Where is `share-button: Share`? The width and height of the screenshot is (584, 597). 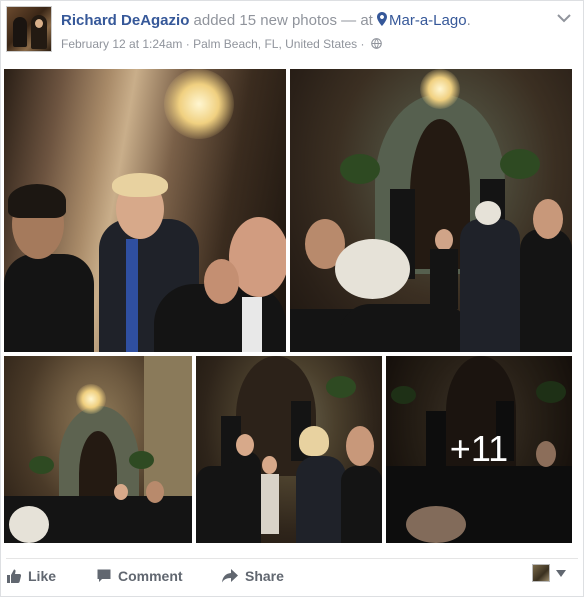 share-button: Share is located at coordinates (252, 576).